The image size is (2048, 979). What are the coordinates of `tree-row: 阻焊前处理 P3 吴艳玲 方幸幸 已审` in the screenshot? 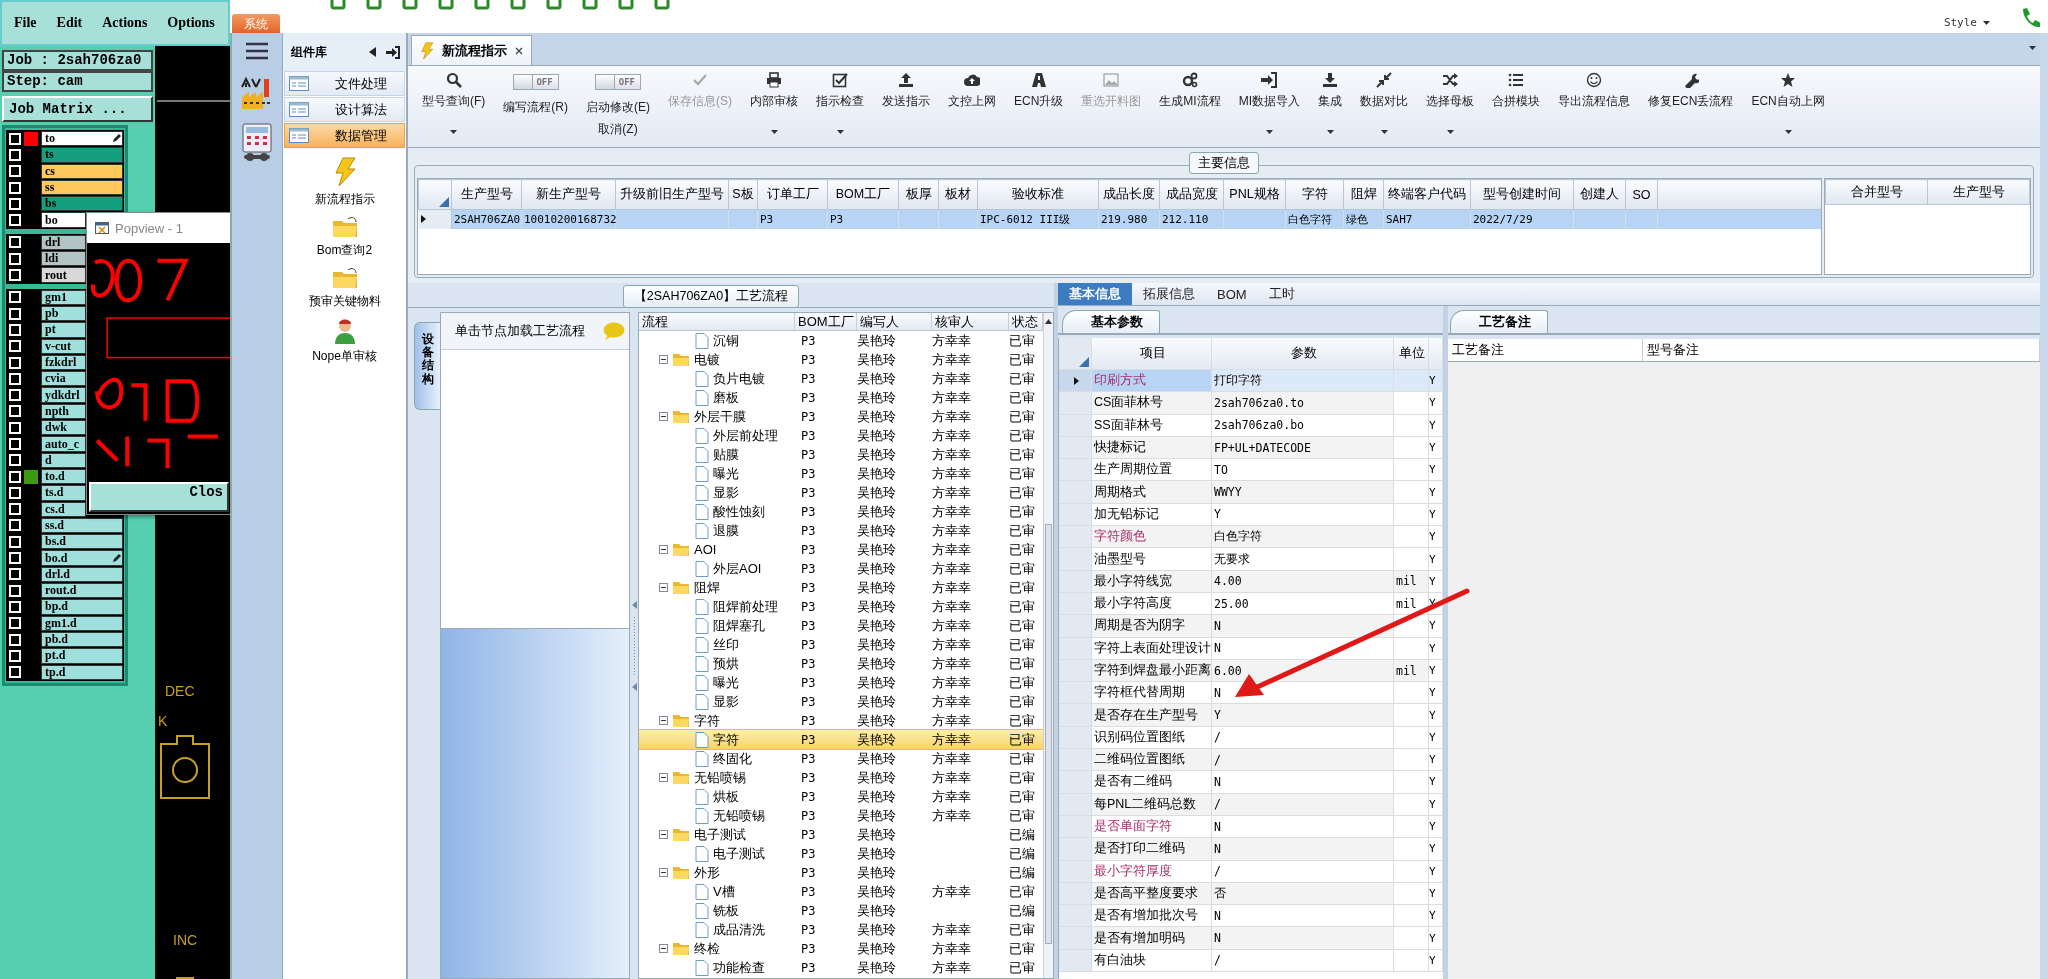 It's located at (841, 606).